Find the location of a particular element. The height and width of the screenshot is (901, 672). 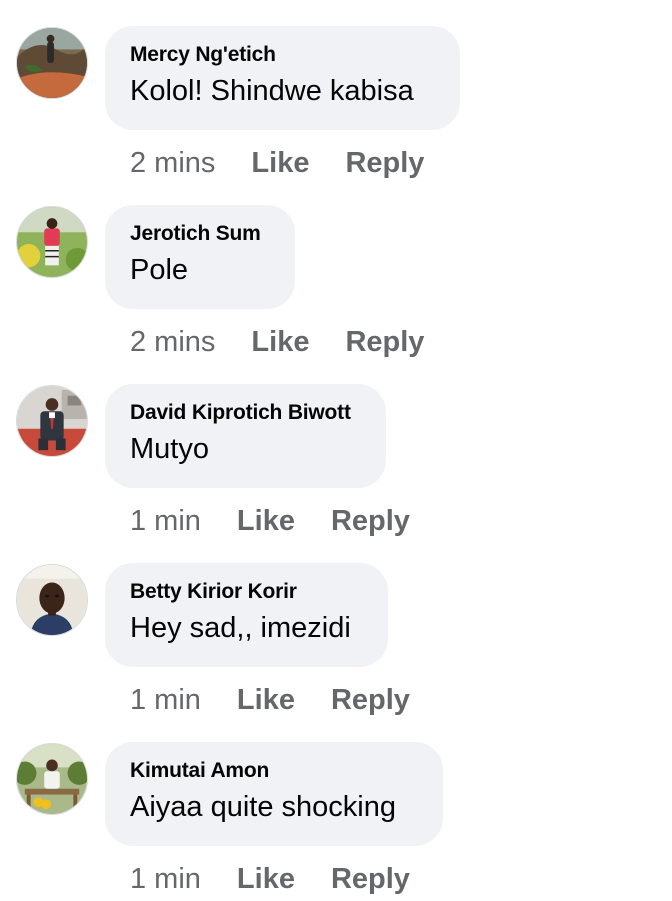

comment-bubble: Kimutai Amon Aiyaa quite shocking is located at coordinates (274, 794).